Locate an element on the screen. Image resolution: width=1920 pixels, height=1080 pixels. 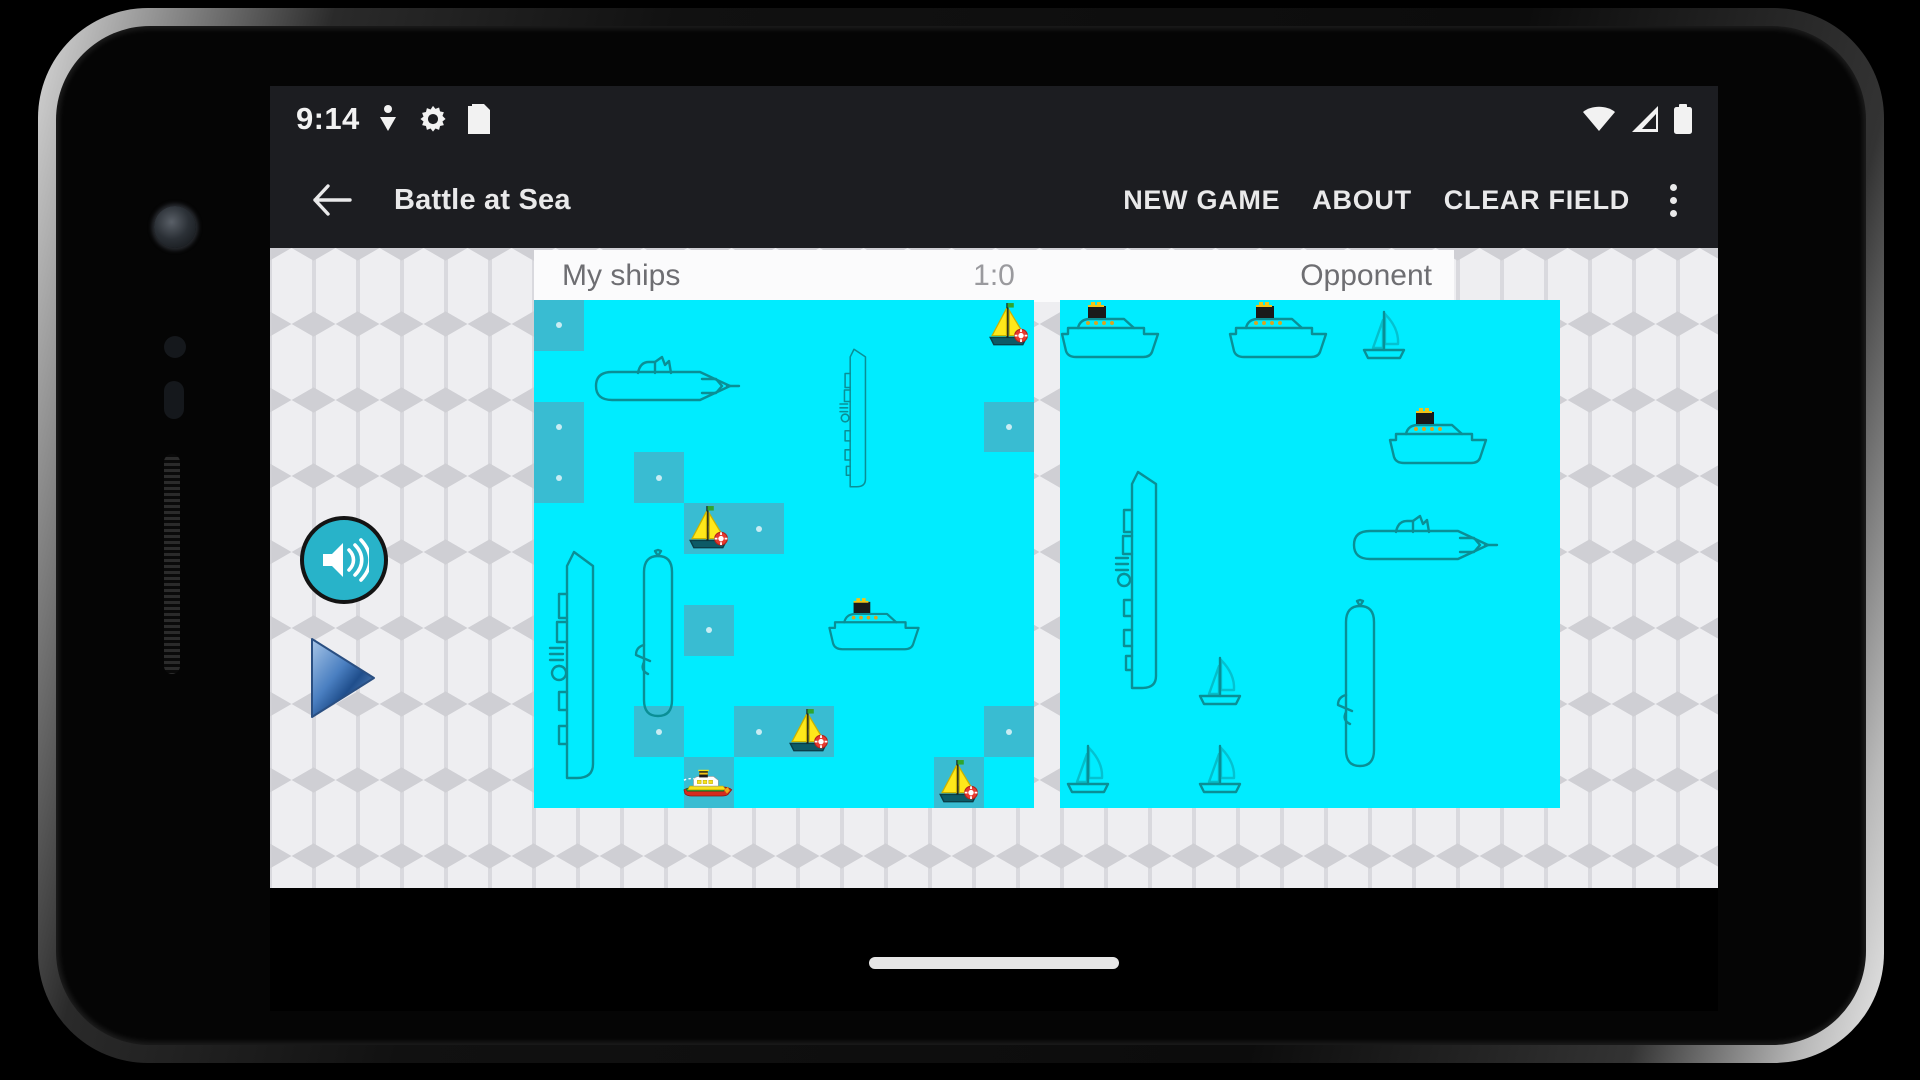
proximity-sensor-icon is located at coordinates (175, 347).